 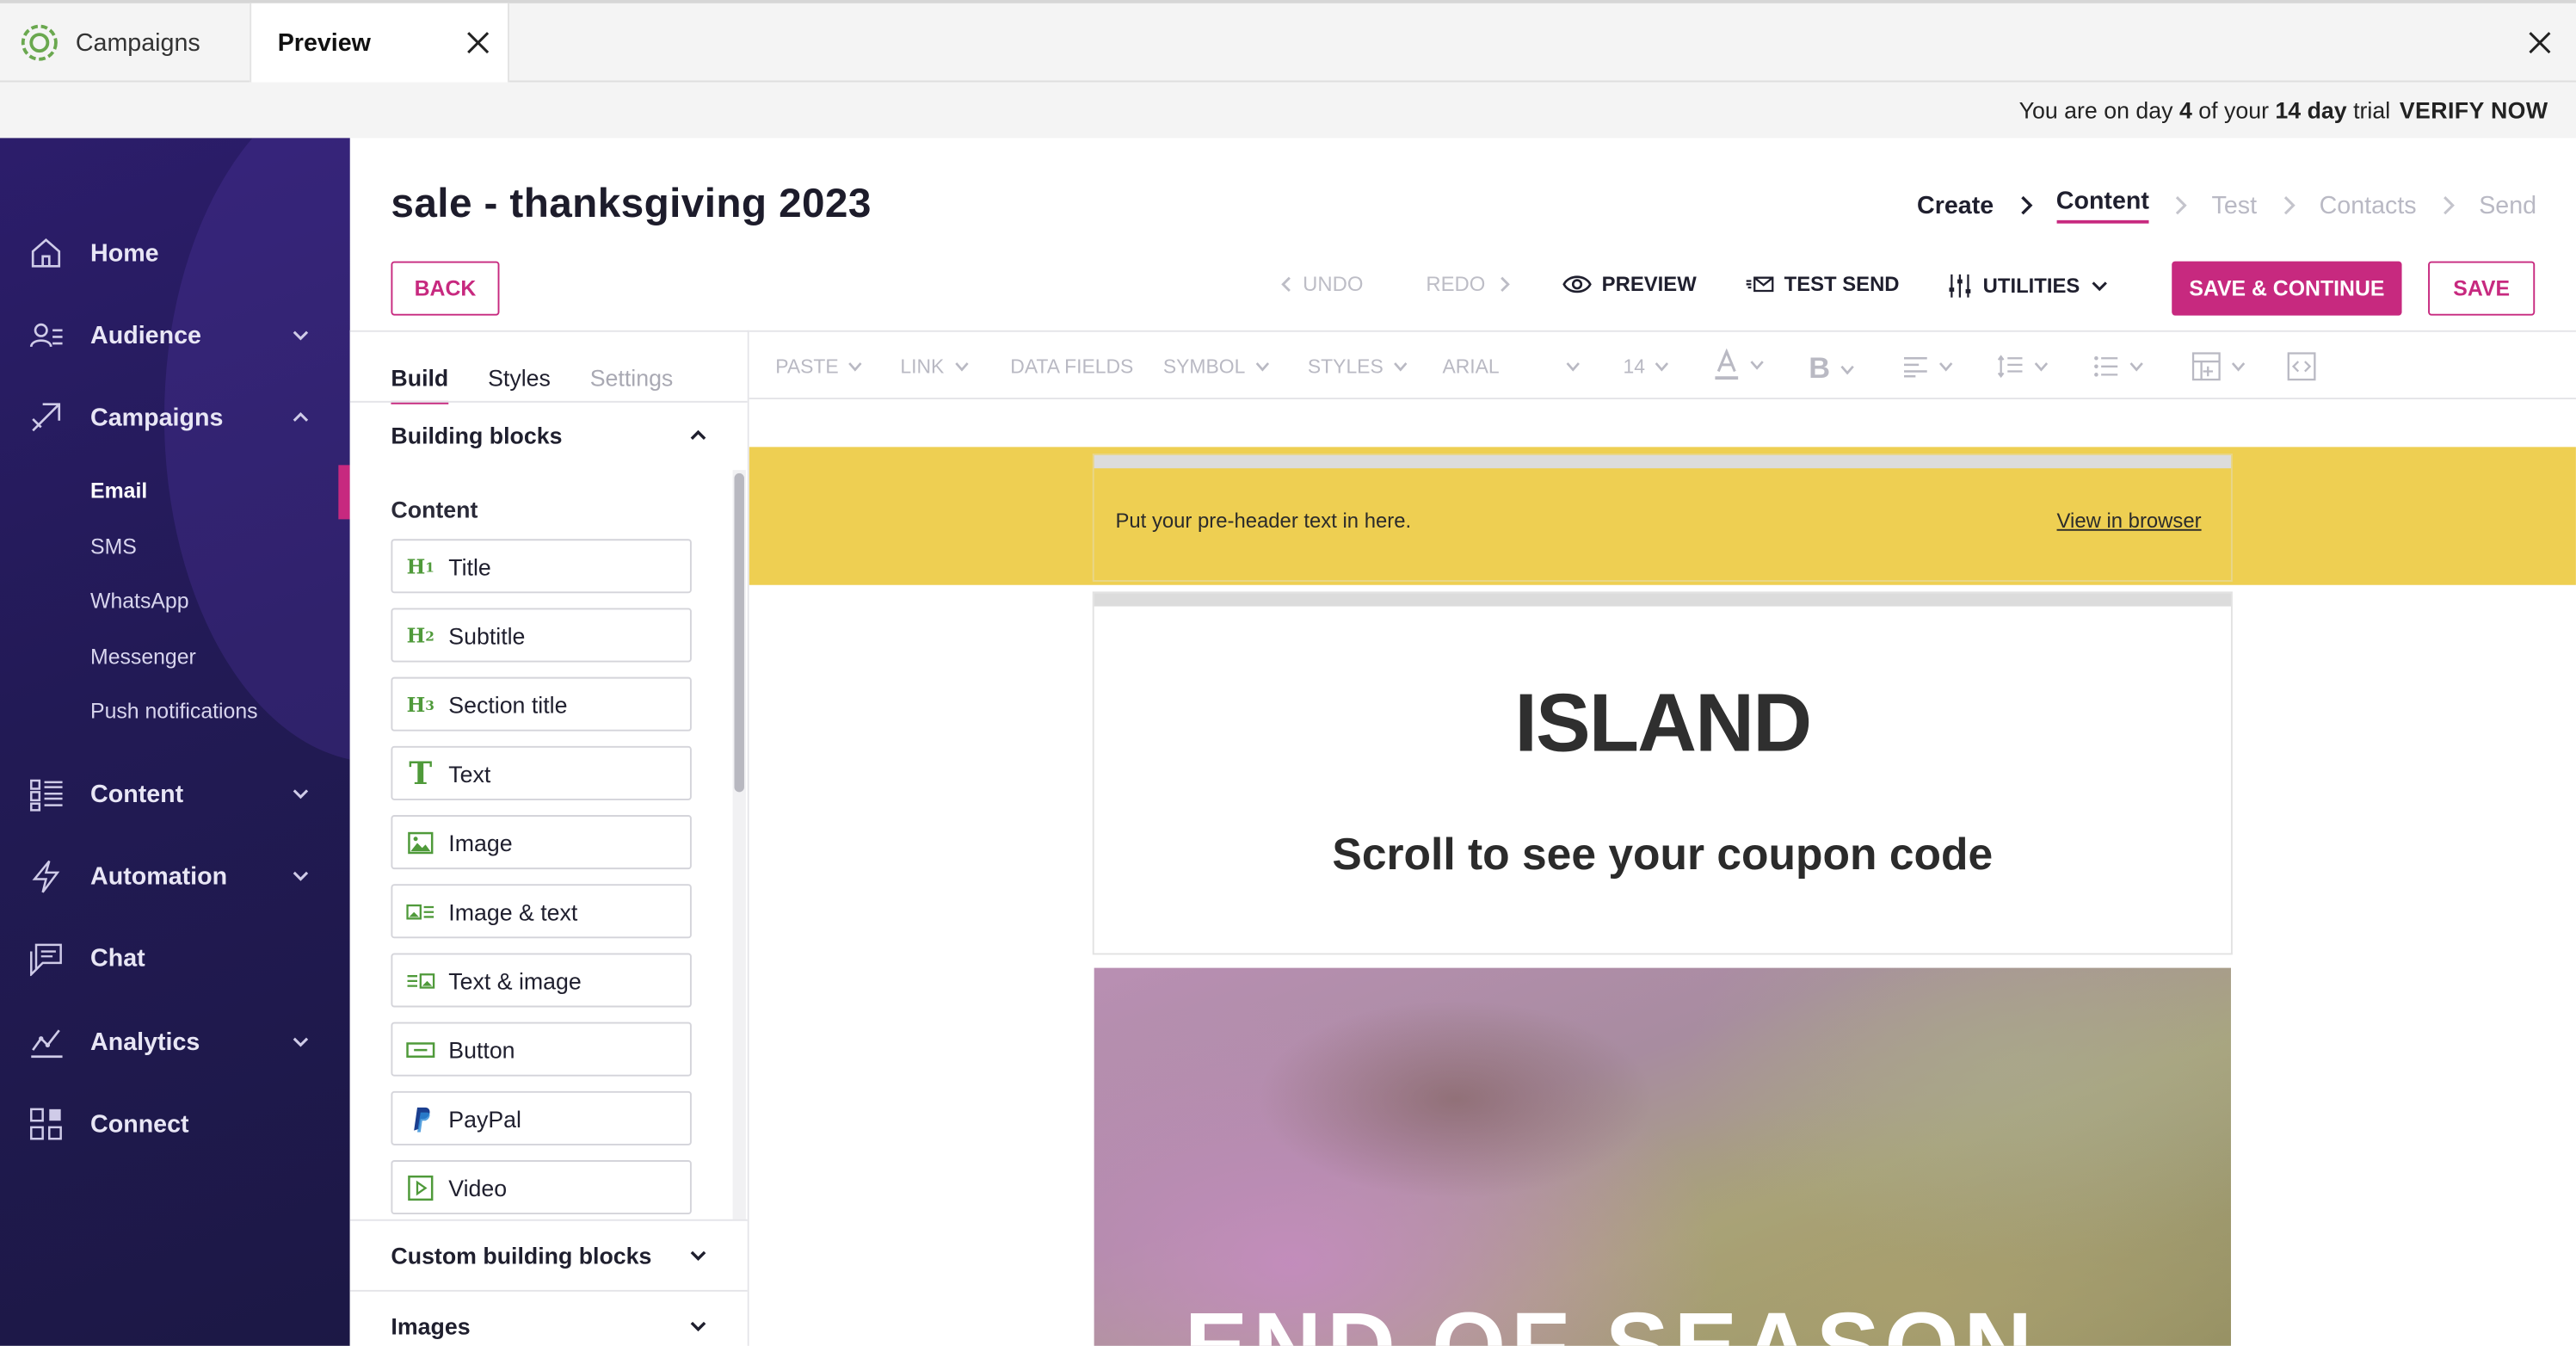 What do you see at coordinates (420, 635) in the screenshot?
I see `h2-icon: H2` at bounding box center [420, 635].